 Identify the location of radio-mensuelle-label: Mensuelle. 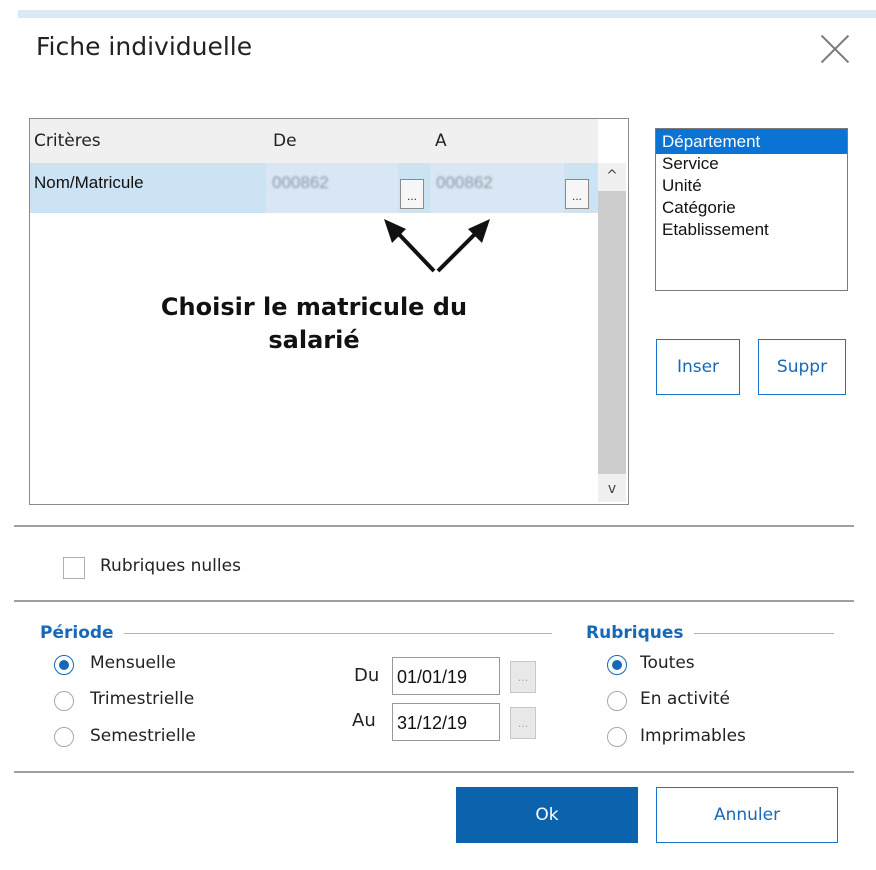
(133, 663).